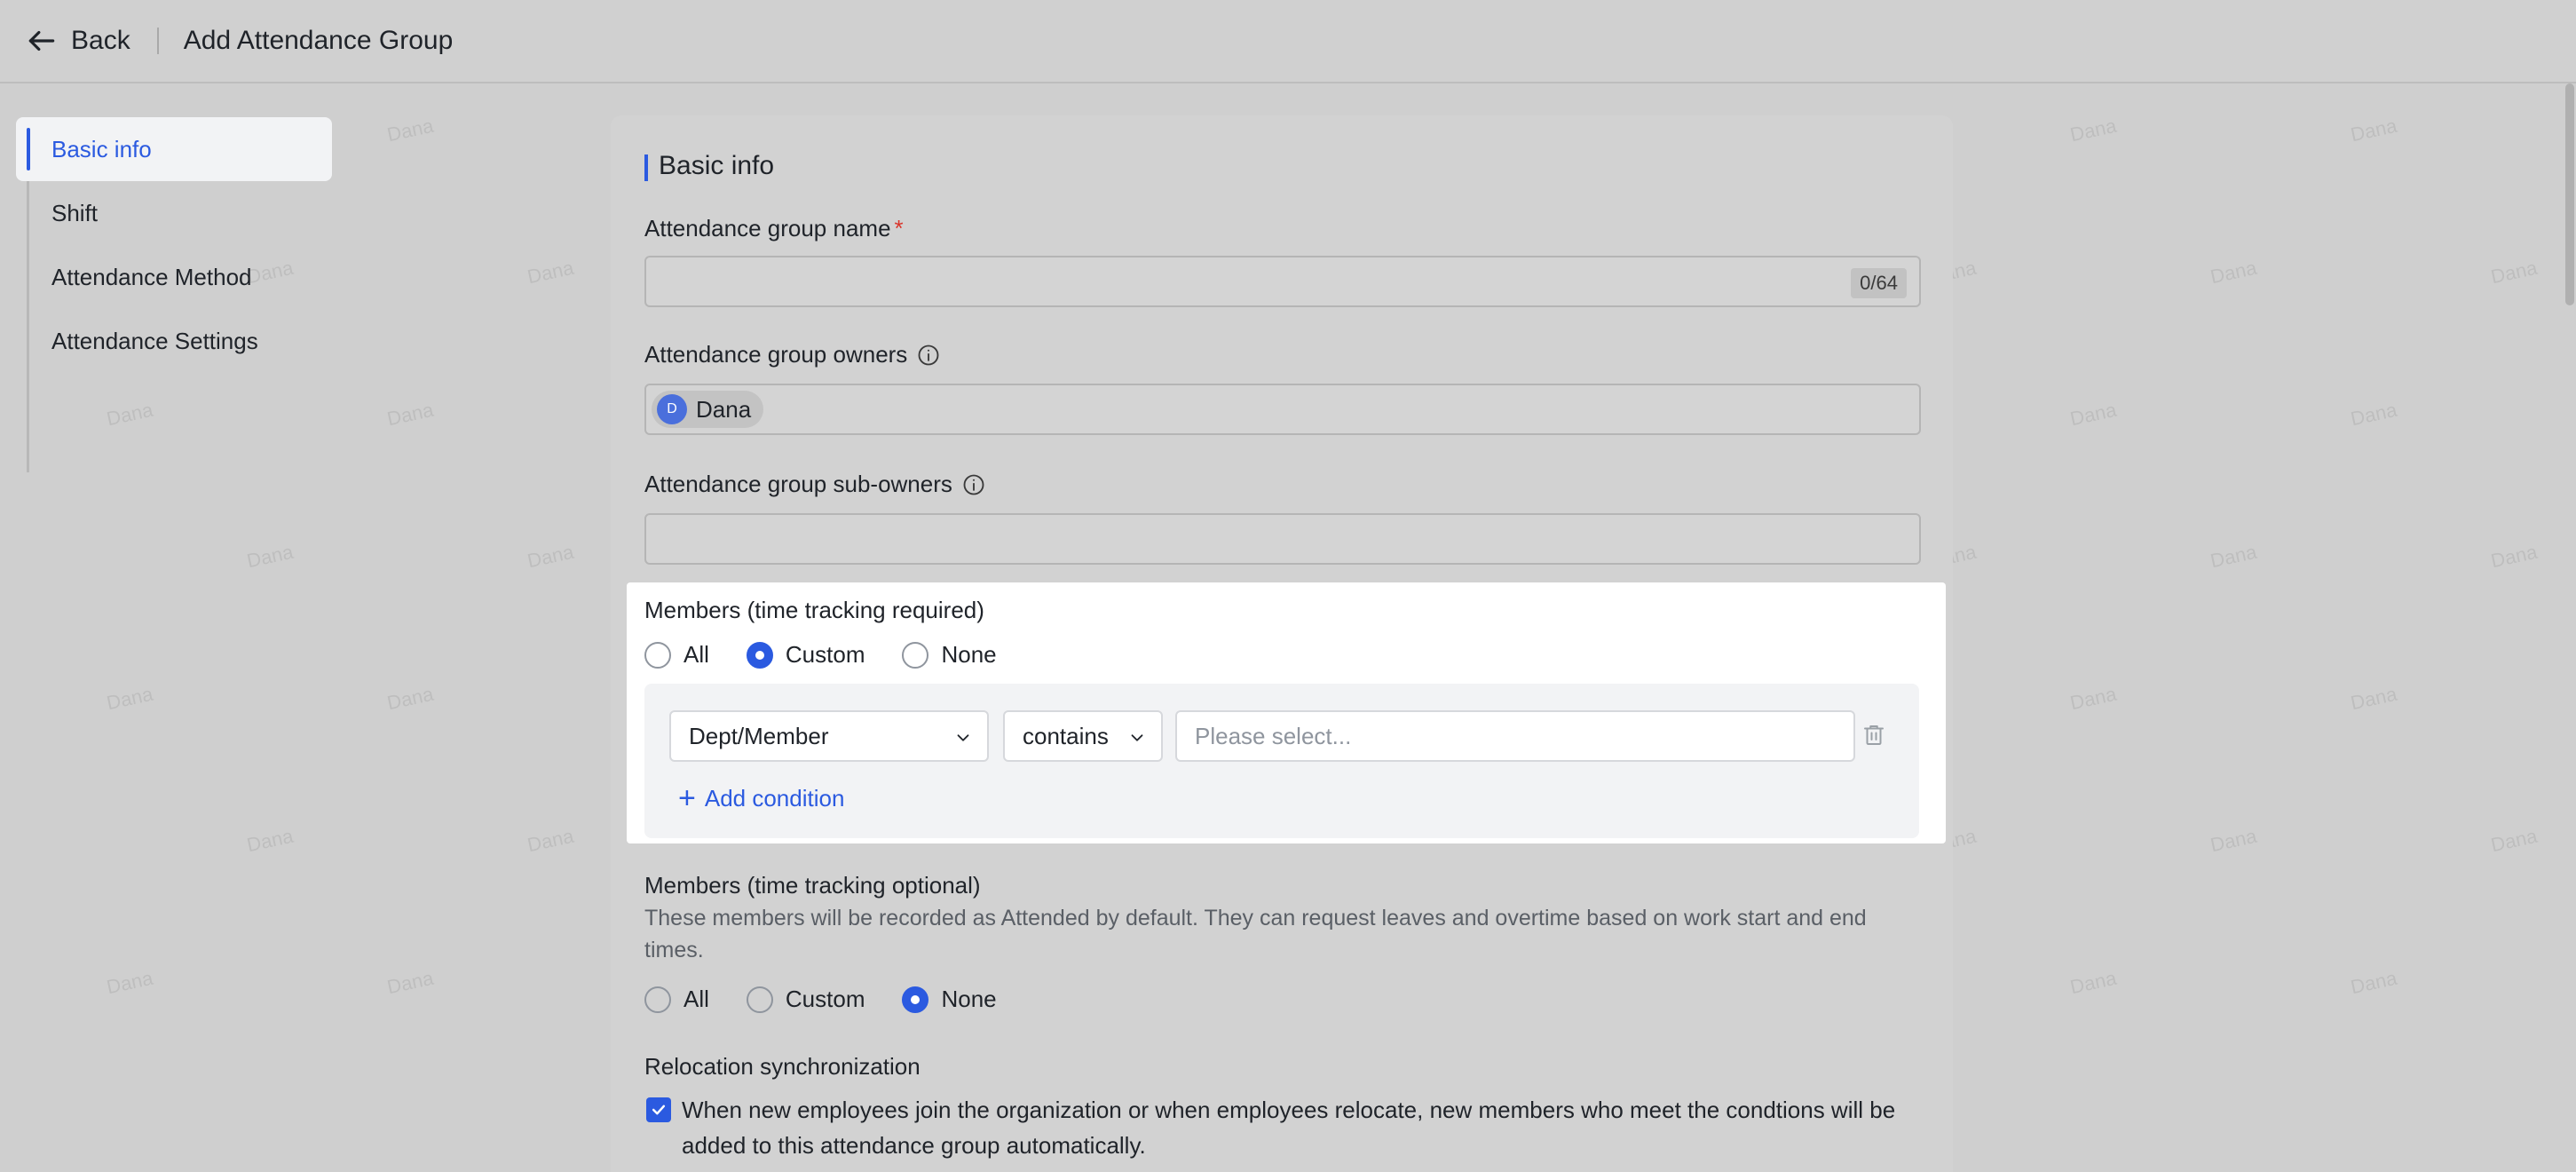  Describe the element at coordinates (2569, 194) in the screenshot. I see `scrollbar` at that location.